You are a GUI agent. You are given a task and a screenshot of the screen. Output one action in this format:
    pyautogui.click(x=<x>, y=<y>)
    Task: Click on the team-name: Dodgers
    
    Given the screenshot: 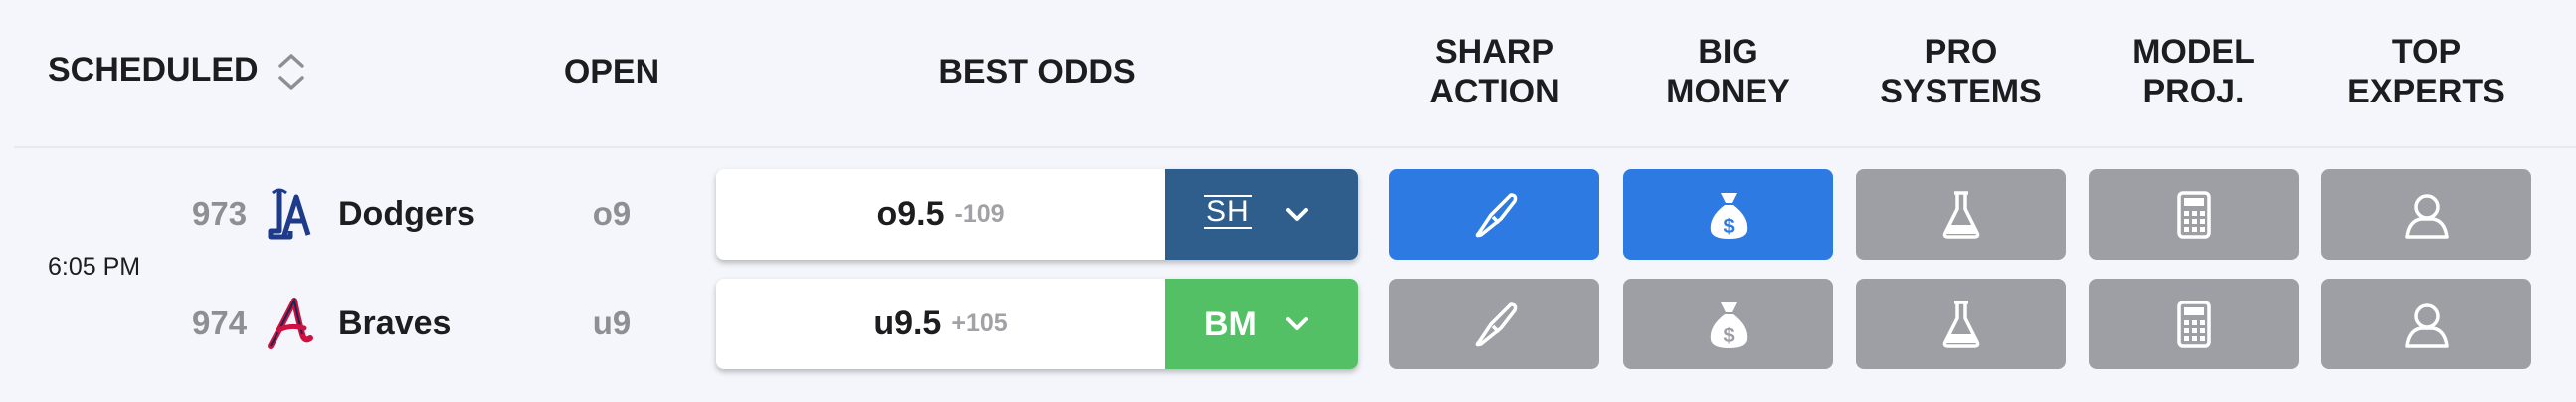 What is the action you would take?
    pyautogui.click(x=406, y=215)
    